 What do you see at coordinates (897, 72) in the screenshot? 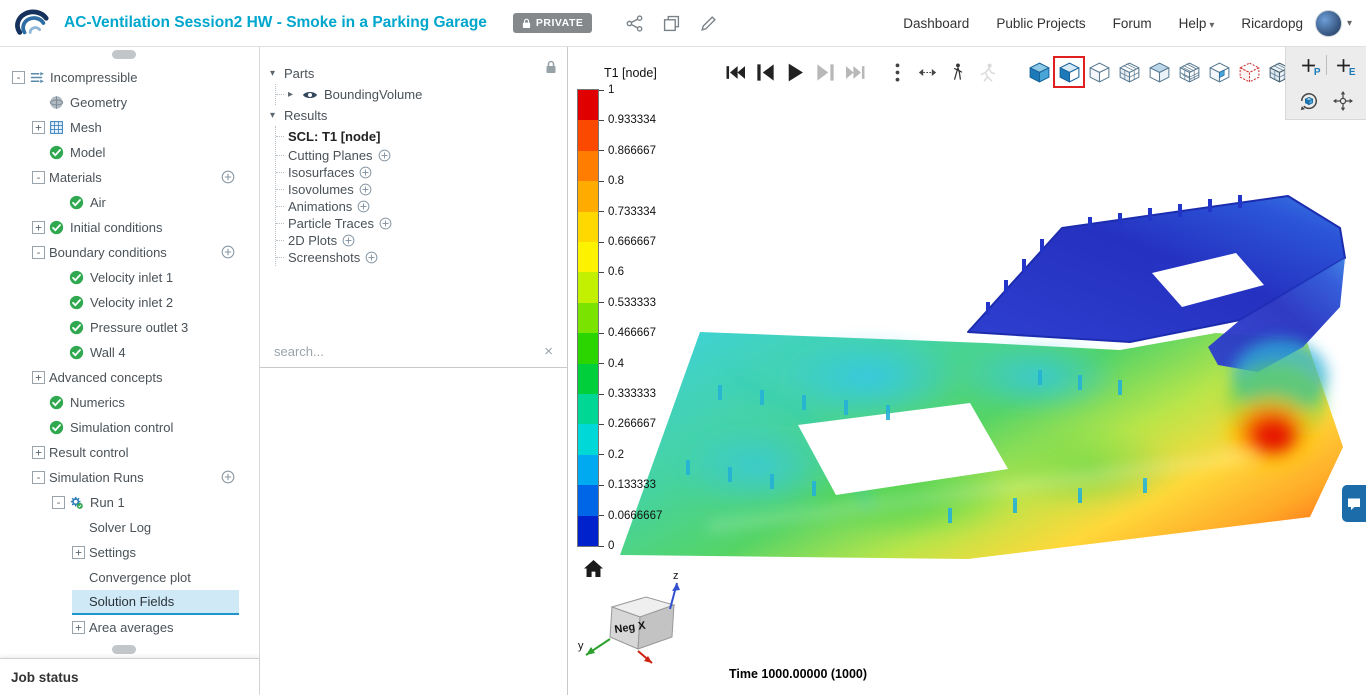
I see `more-options-icon` at bounding box center [897, 72].